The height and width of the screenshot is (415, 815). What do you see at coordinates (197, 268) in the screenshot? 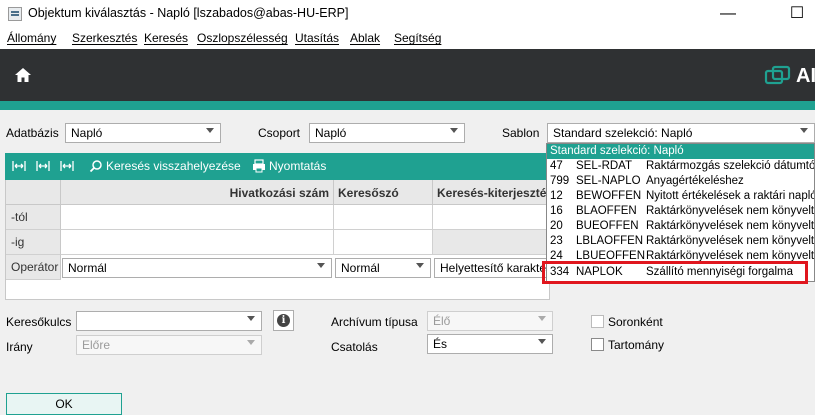
I see `operator-select-hivatkozas: Normál` at bounding box center [197, 268].